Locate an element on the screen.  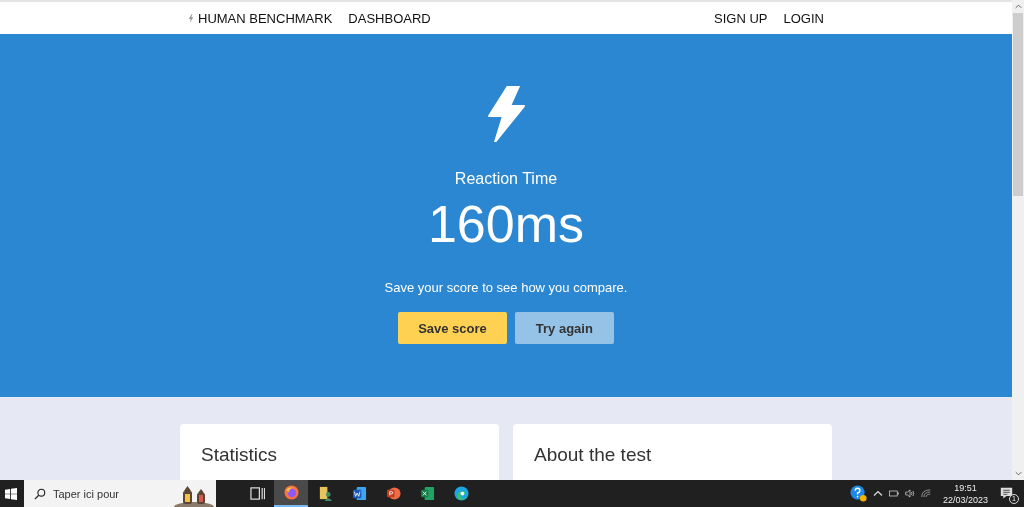
clock-date: 22/03/2023 is located at coordinates (965, 499).